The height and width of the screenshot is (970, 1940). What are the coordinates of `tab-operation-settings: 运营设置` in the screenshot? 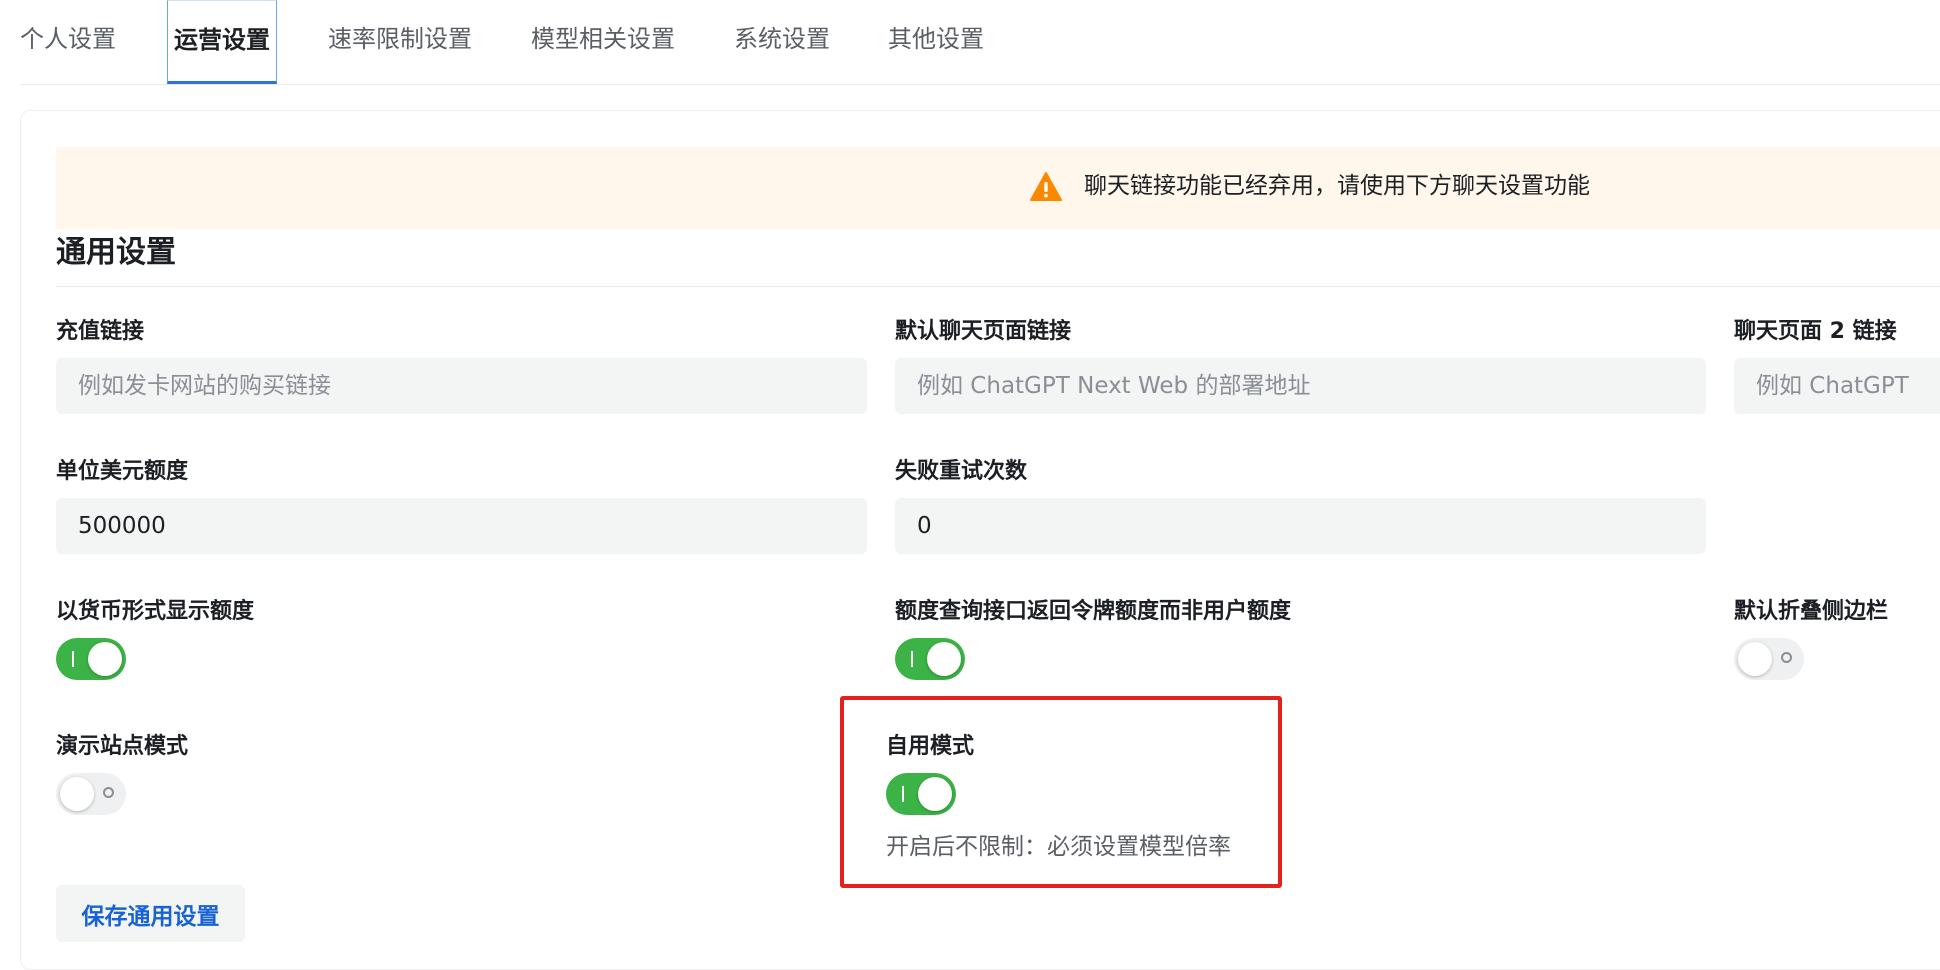 It's located at (222, 42).